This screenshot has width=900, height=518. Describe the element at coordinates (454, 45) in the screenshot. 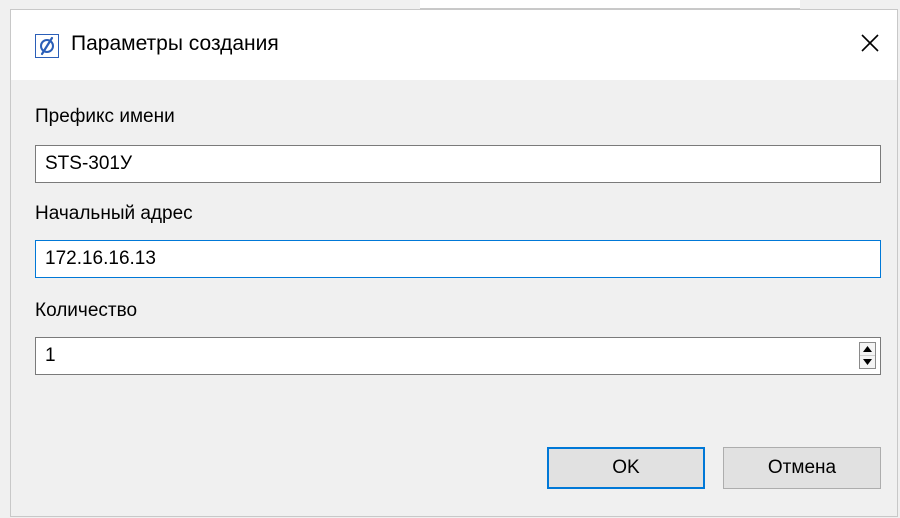

I see `dialog-titlebar: Параметры создания` at that location.